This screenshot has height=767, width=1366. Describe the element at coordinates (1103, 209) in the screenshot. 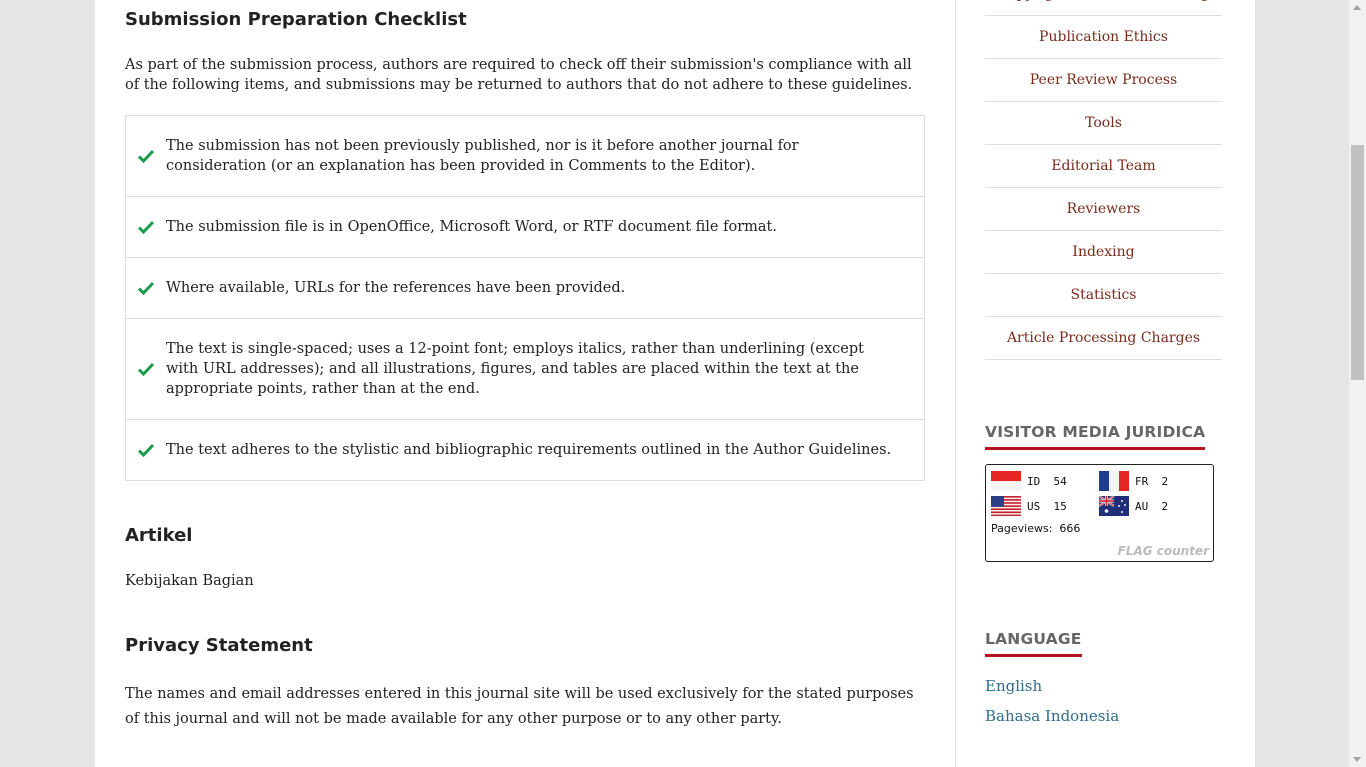

I see `sidebar-item-reviewers: Reviewers` at that location.